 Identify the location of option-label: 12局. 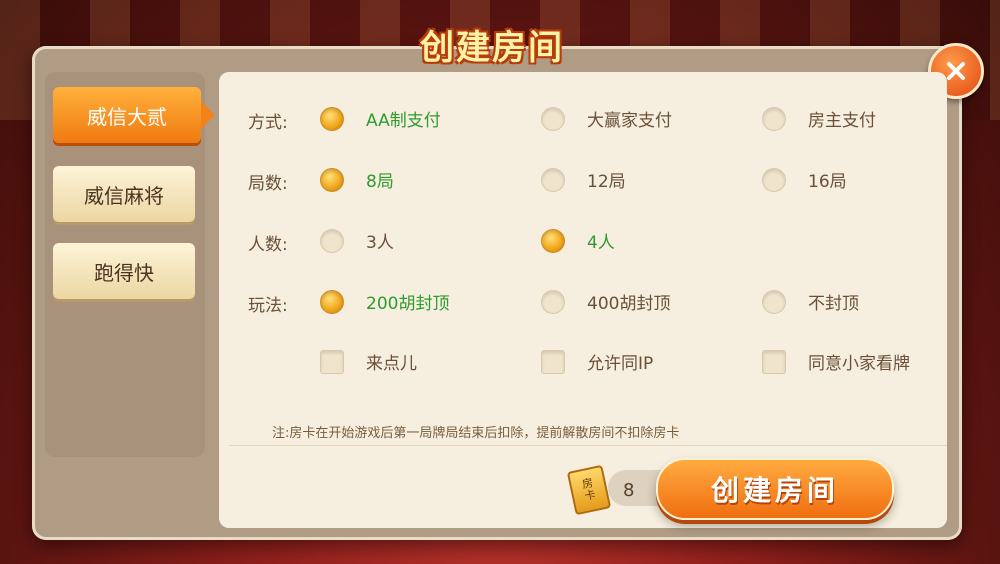
(606, 182).